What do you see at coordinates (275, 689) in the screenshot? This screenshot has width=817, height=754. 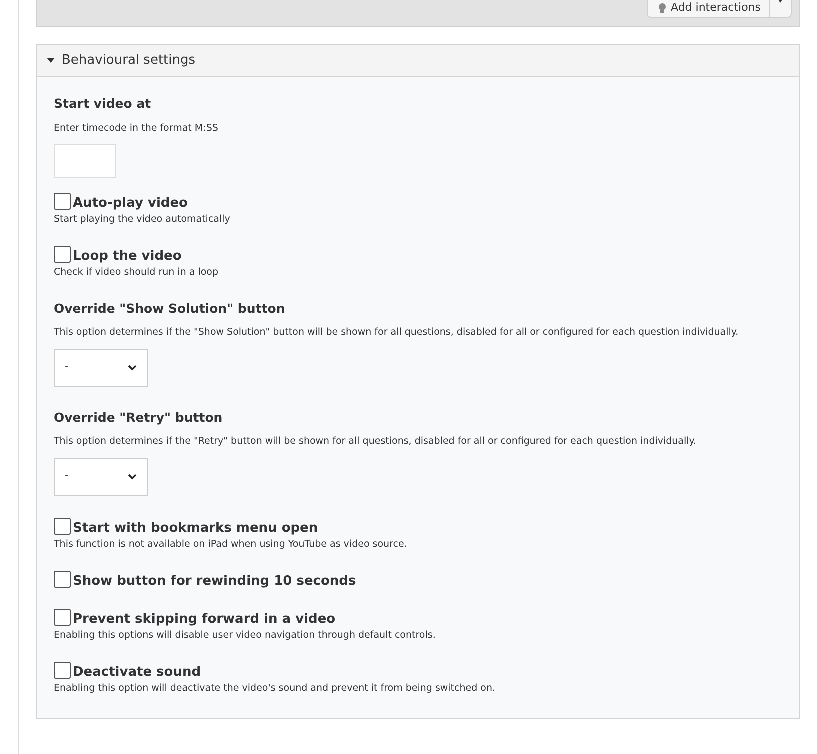 I see `field-description: Enabling this option will deactivate the video's sound and prevent it from being switched on.` at bounding box center [275, 689].